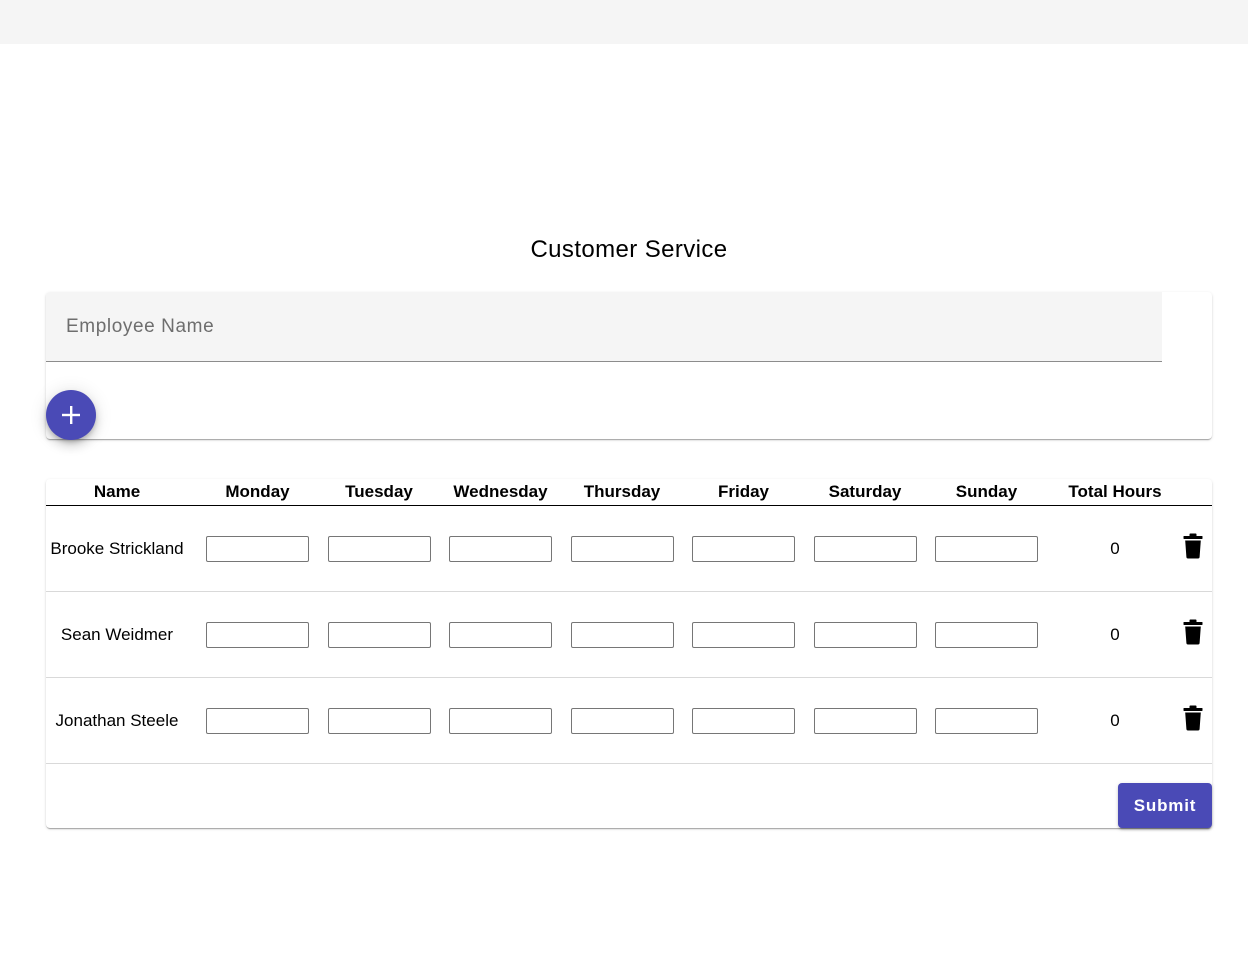 This screenshot has height=978, width=1248. I want to click on column-header-friday: Friday, so click(743, 492).